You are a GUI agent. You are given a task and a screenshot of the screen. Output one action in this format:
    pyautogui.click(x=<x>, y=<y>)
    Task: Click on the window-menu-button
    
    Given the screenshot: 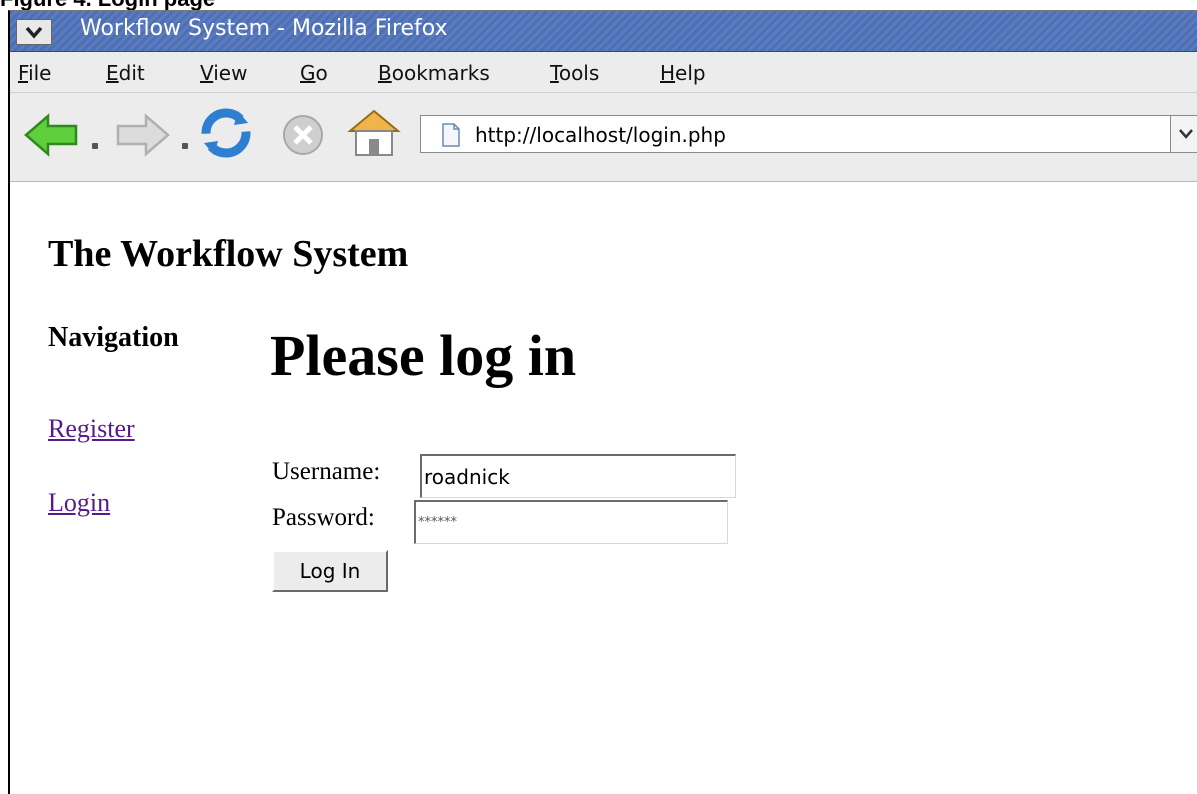 What is the action you would take?
    pyautogui.click(x=34, y=32)
    